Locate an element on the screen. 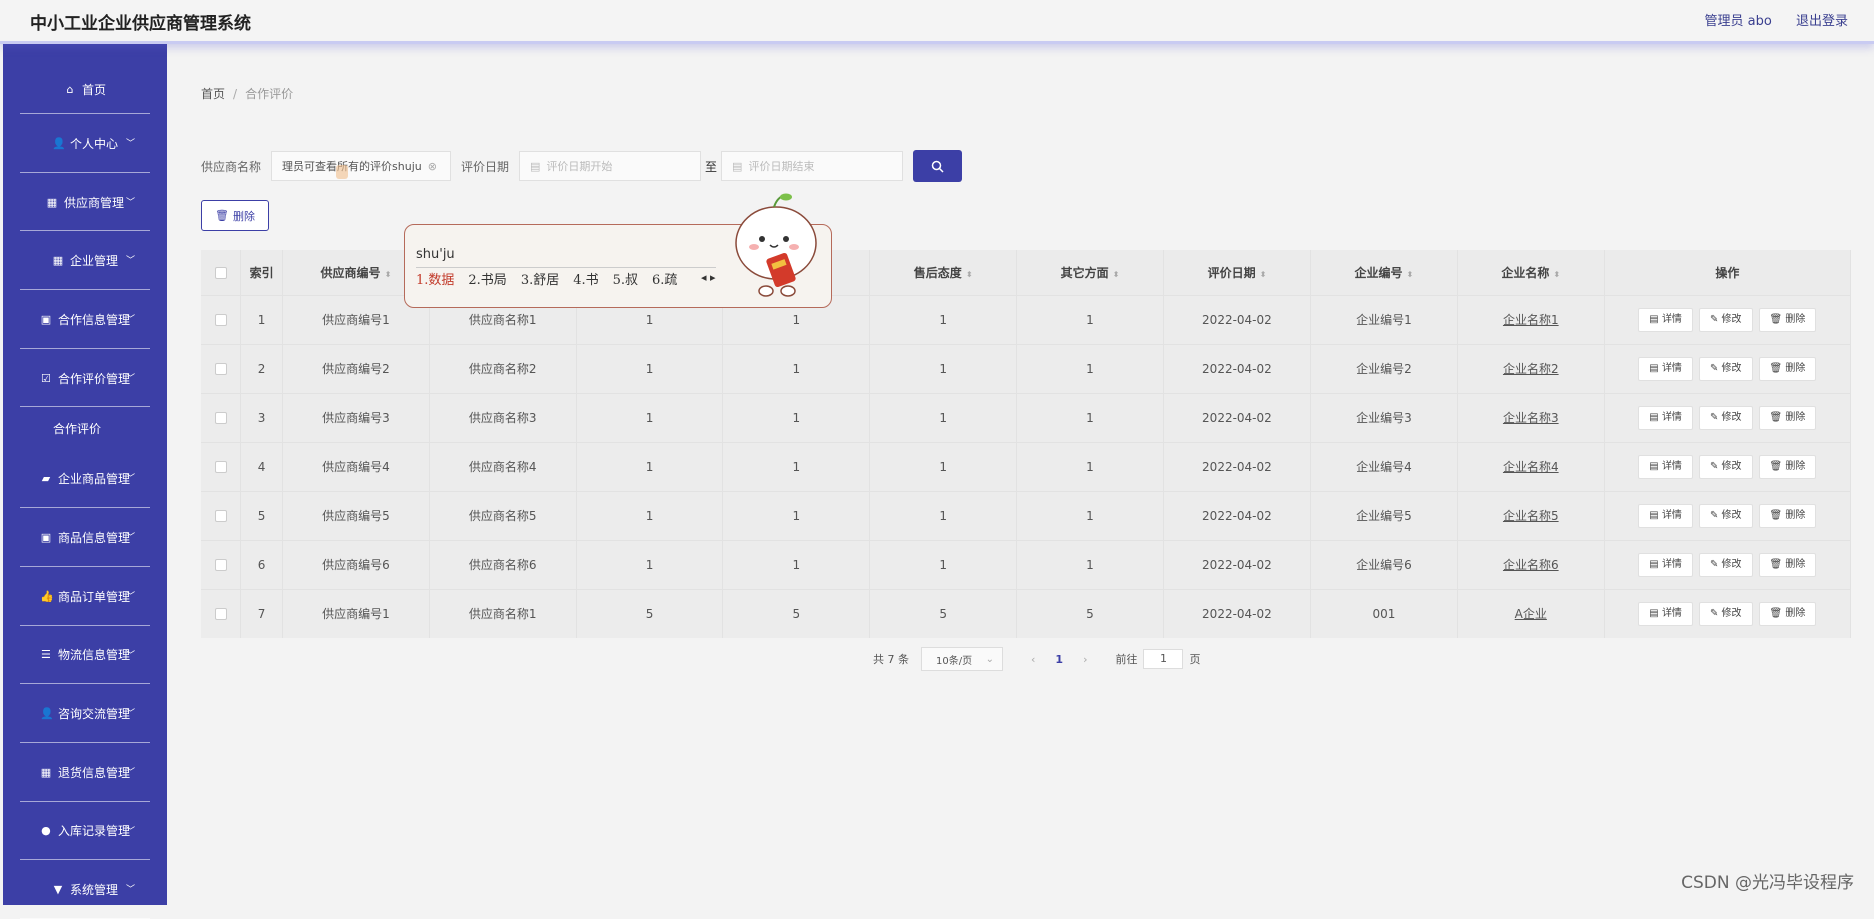 This screenshot has width=1874, height=919. prev-page-button: ‹ is located at coordinates (1033, 659).